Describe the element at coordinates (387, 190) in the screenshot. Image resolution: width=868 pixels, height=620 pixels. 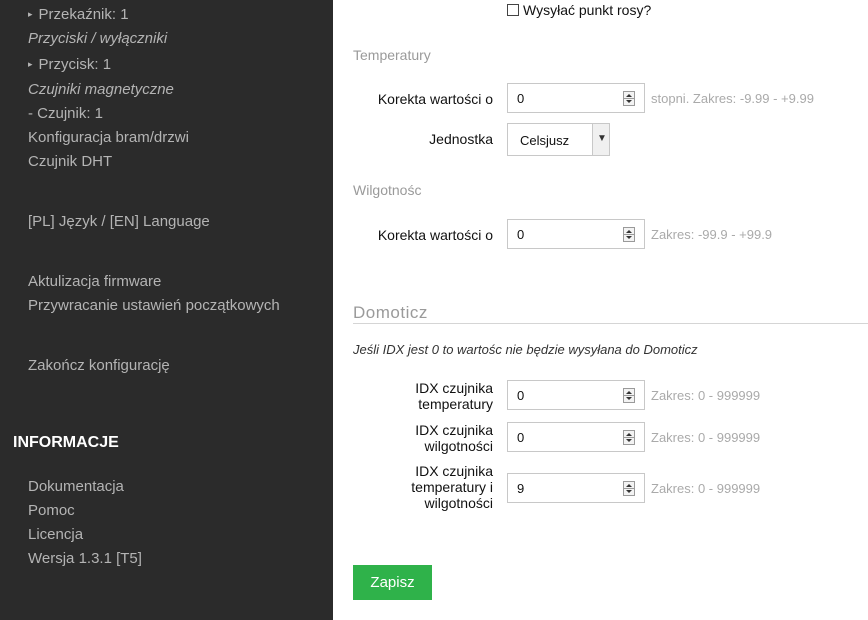
I see `section-humidity: Wilgotnośc` at that location.